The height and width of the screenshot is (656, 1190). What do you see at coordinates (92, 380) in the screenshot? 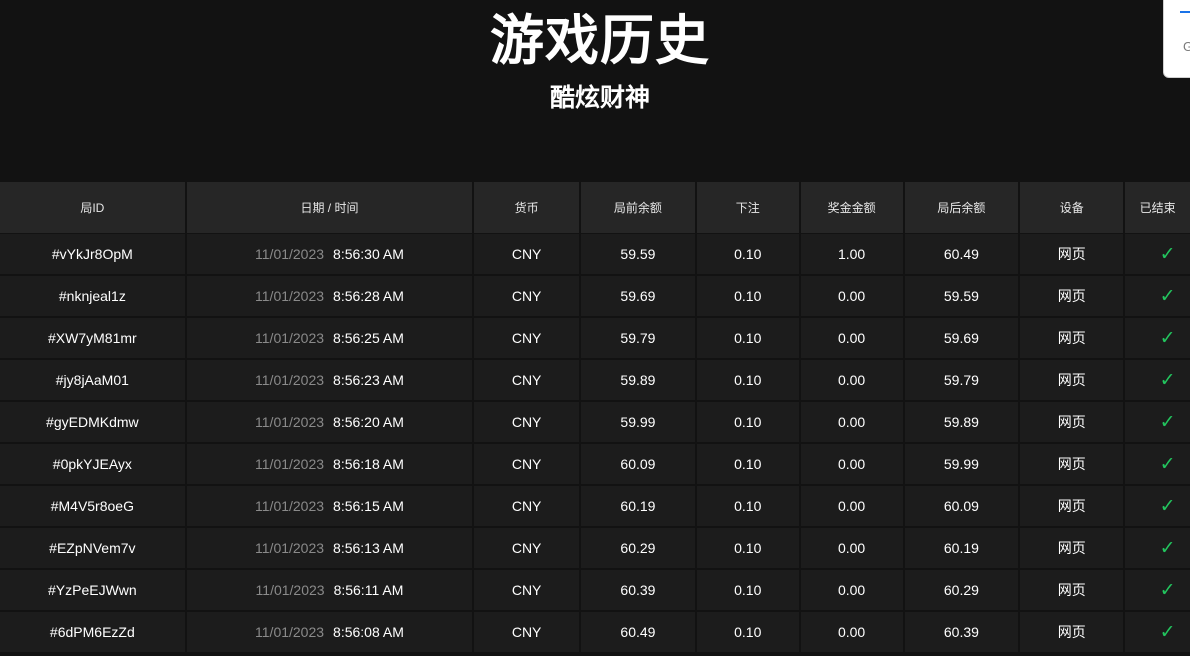
I see `round-id-cell: #jy8jAaM01` at bounding box center [92, 380].